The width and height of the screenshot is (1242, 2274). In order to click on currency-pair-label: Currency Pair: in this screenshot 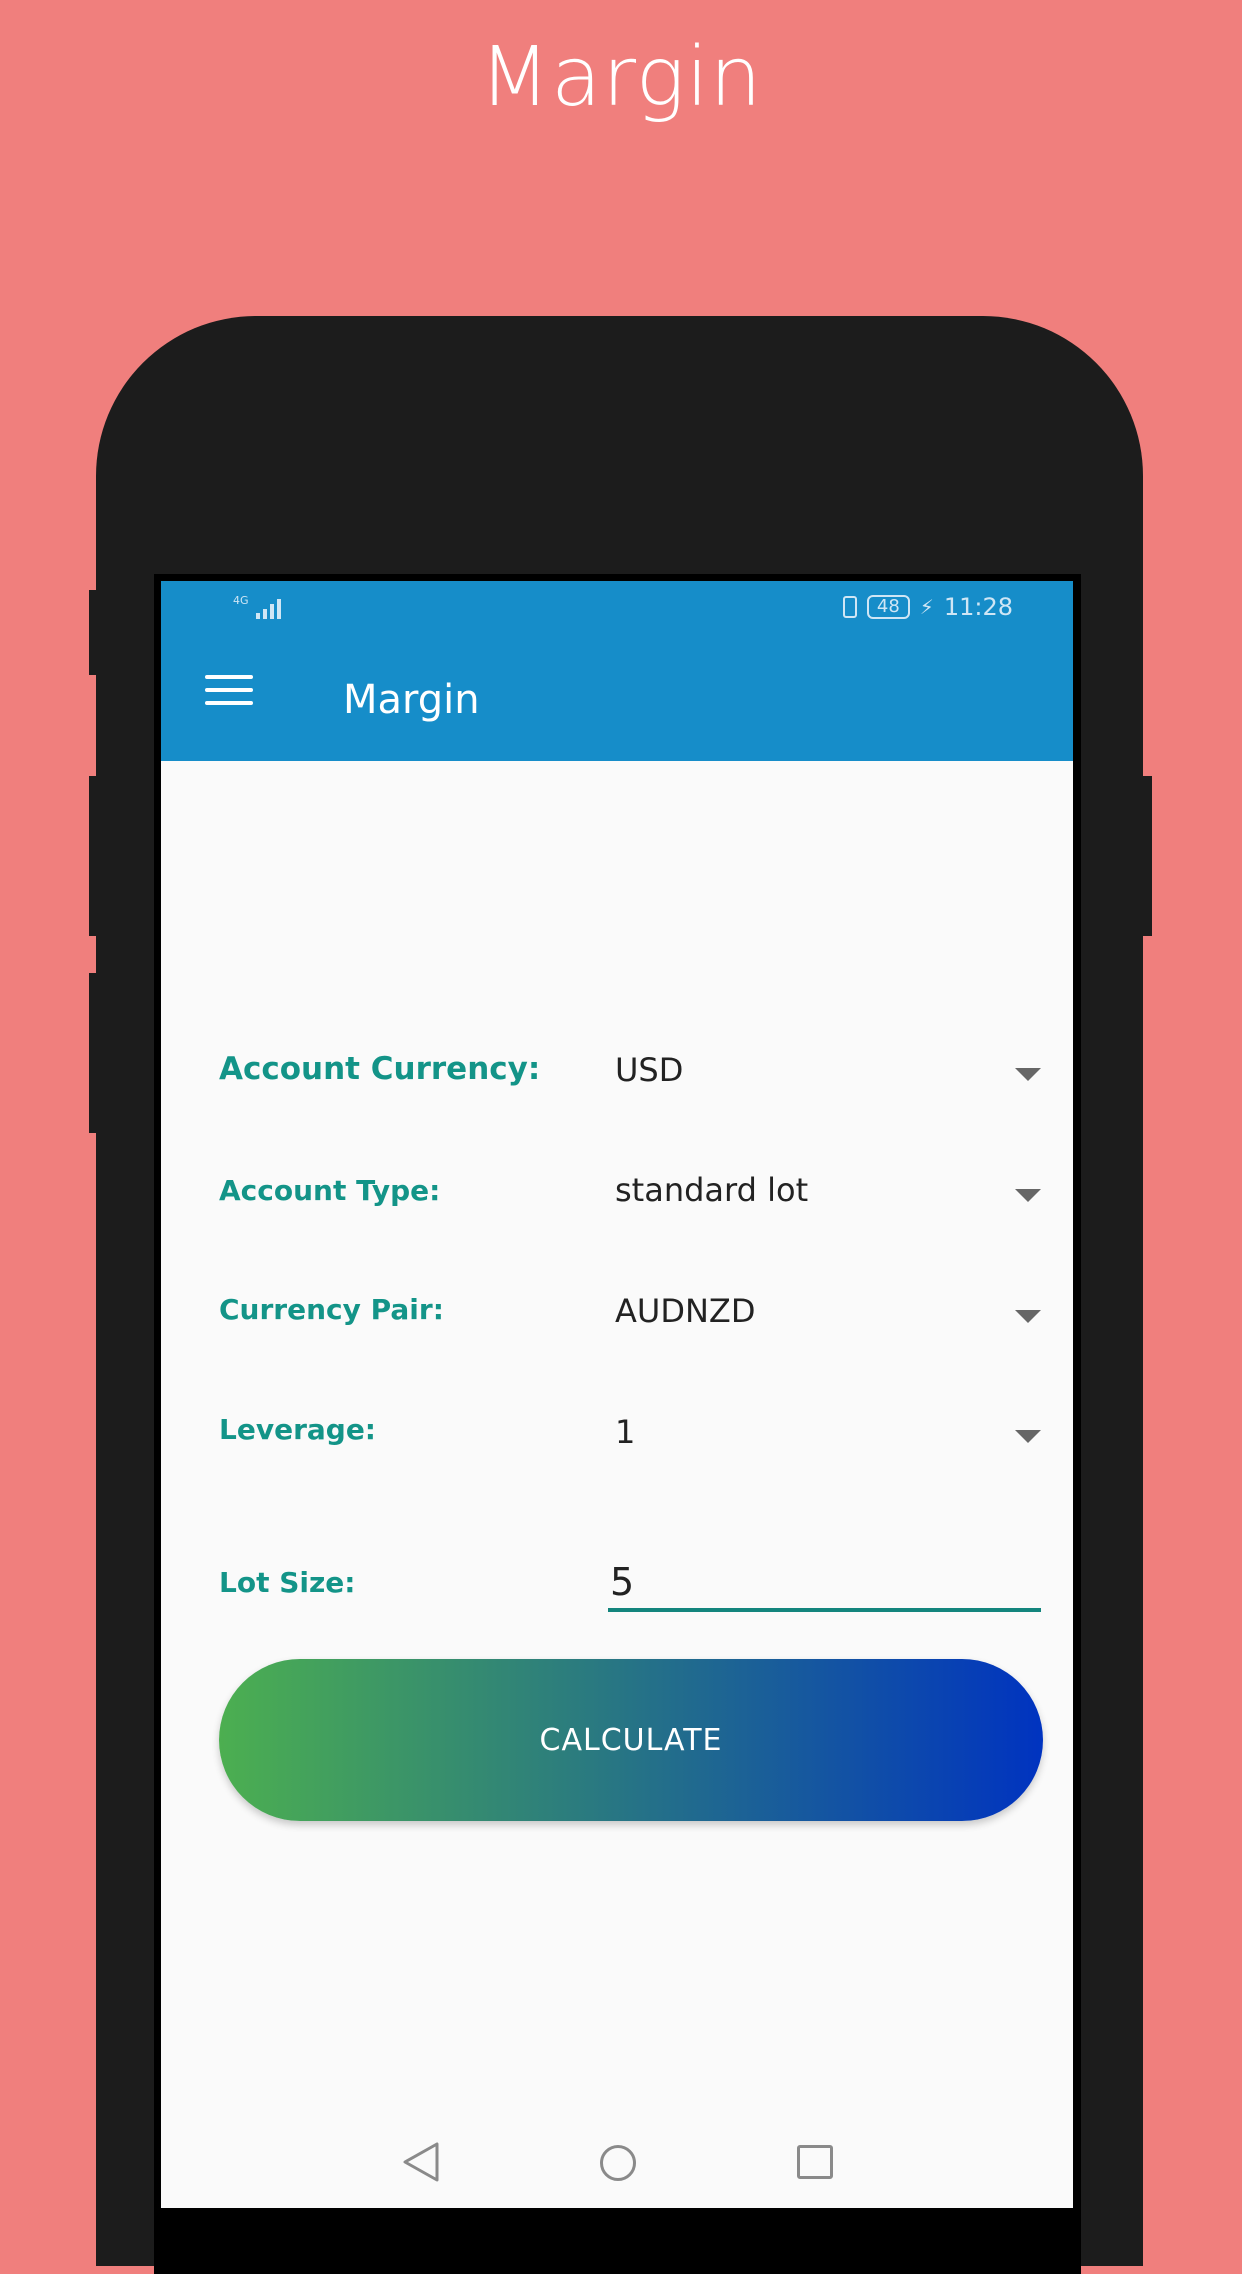, I will do `click(331, 1309)`.